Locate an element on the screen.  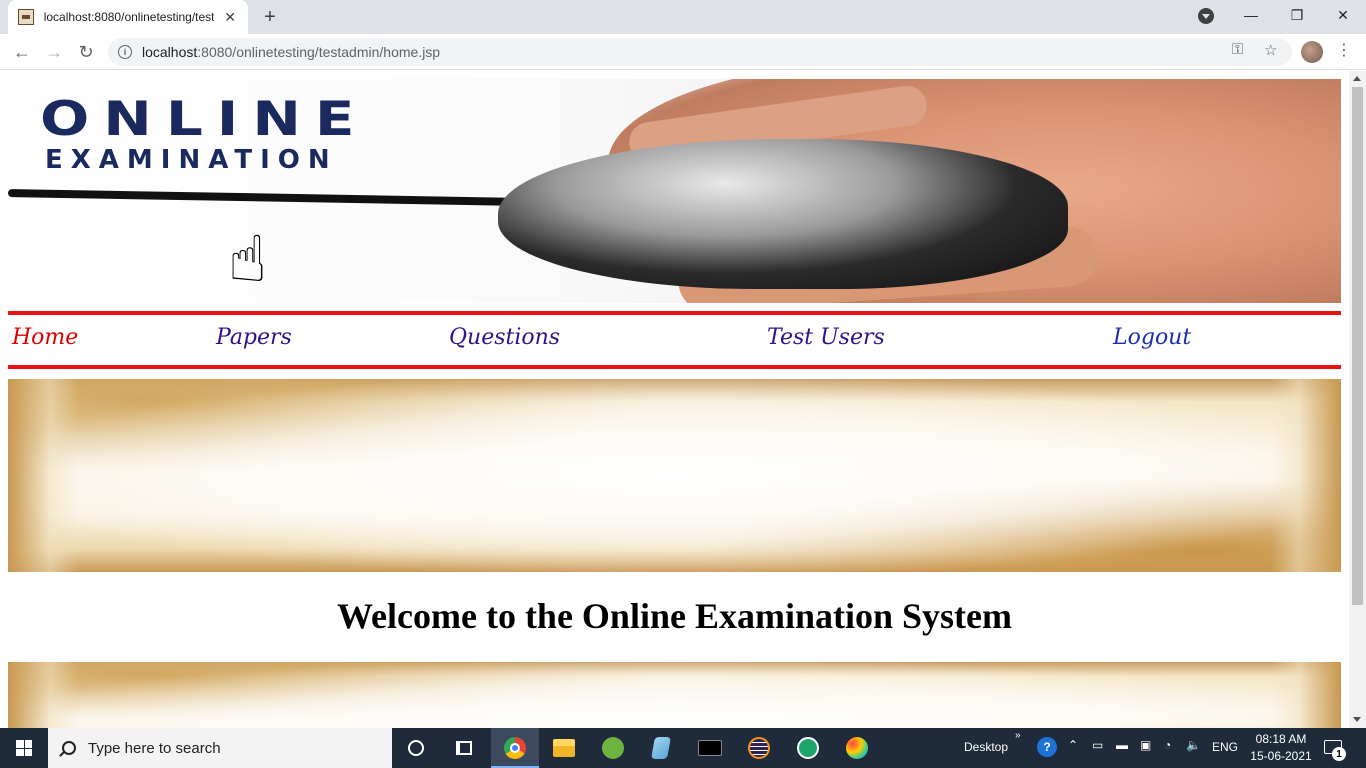
nav-logout-link: Logout is located at coordinates (1152, 337).